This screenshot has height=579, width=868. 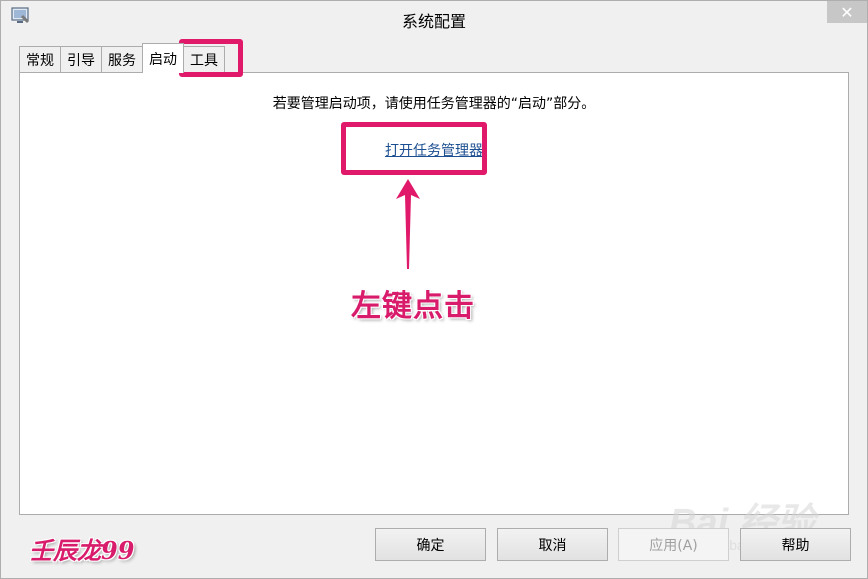 I want to click on tab-general: 常规, so click(x=40, y=59).